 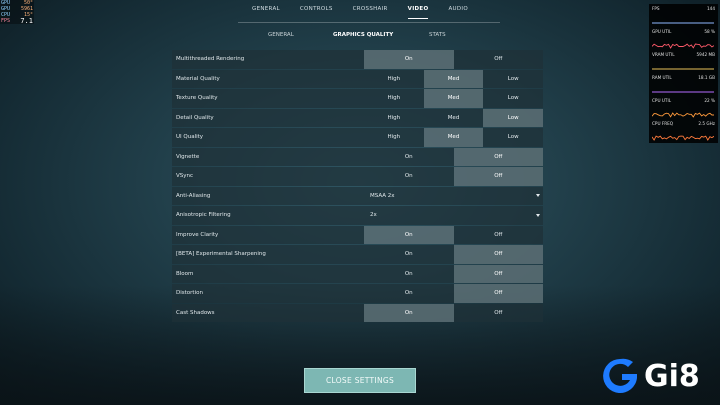 What do you see at coordinates (663, 123) in the screenshot?
I see `perf-metric-label: CPU FREQ` at bounding box center [663, 123].